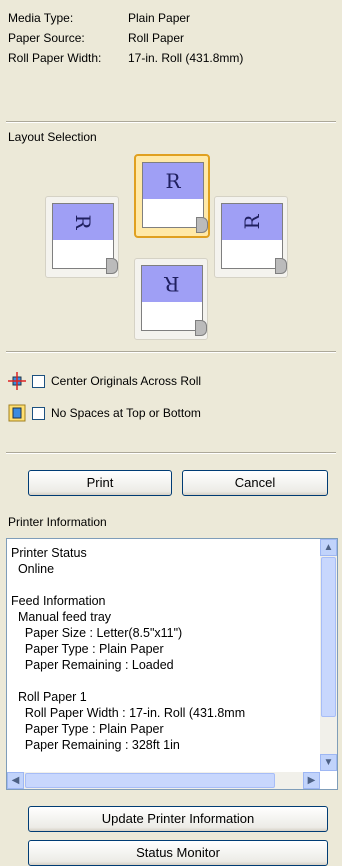 The image size is (342, 866). Describe the element at coordinates (49, 697) in the screenshot. I see `printer-info-line: Roll Paper 1` at that location.